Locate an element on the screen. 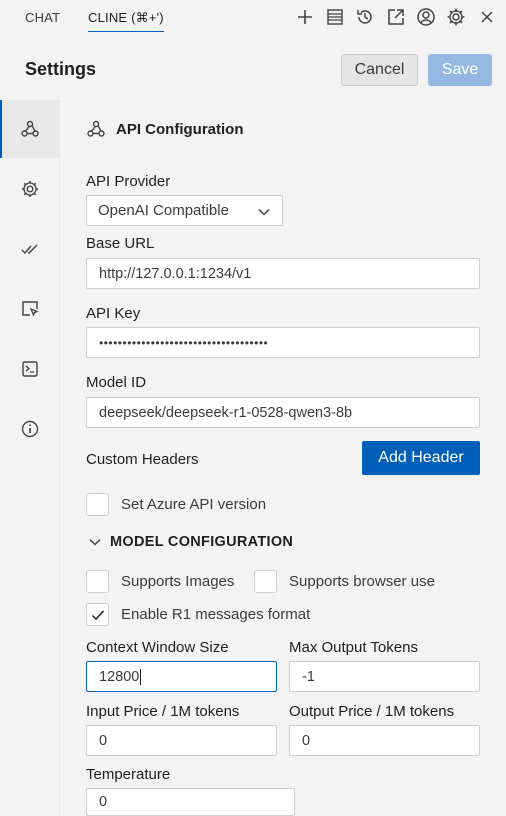 The width and height of the screenshot is (506, 816). max-output-input: -1 is located at coordinates (384, 676).